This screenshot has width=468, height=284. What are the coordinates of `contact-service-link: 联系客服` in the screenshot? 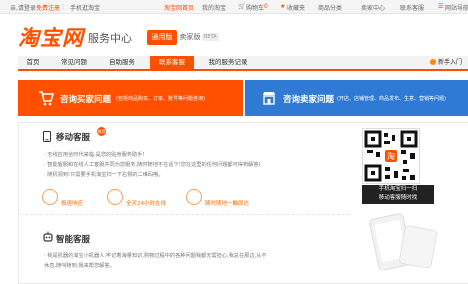 It's located at (412, 7).